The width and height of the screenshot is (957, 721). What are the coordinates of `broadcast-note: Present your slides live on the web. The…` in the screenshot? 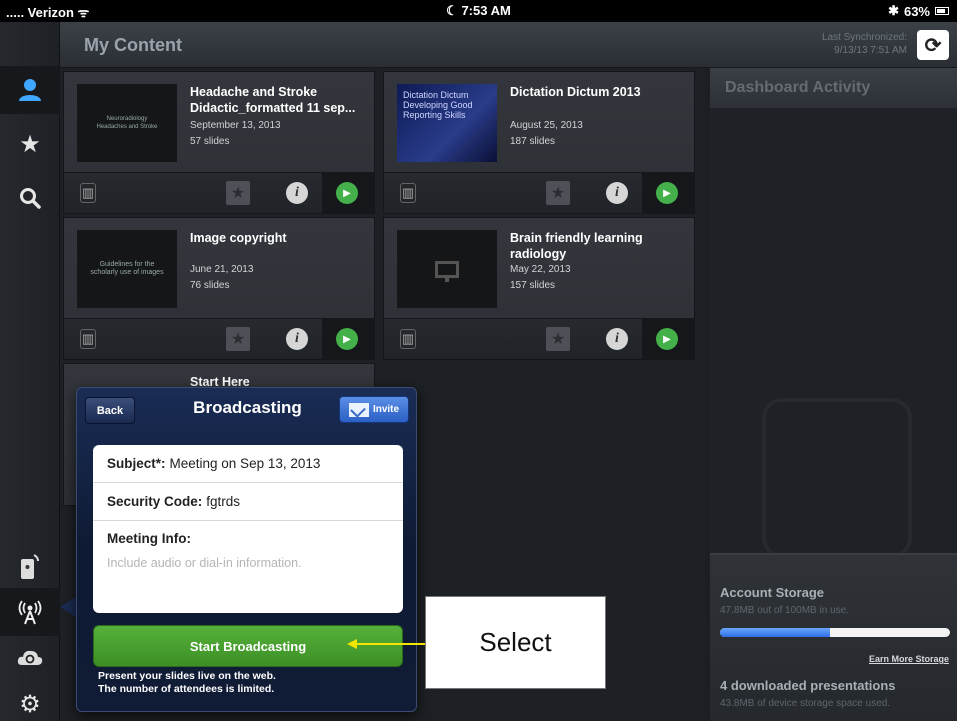 It's located at (187, 683).